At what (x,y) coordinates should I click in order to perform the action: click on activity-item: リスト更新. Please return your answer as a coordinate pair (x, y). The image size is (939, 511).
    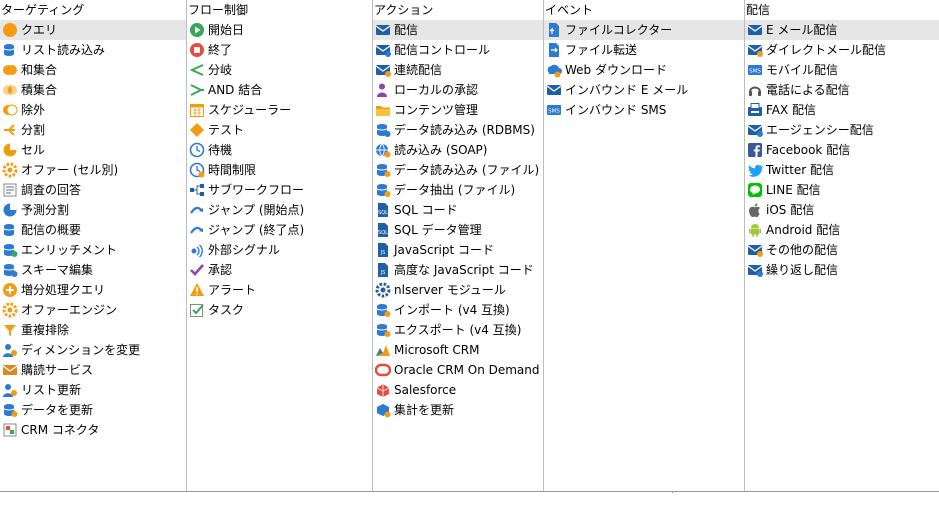
    Looking at the image, I should click on (93, 390).